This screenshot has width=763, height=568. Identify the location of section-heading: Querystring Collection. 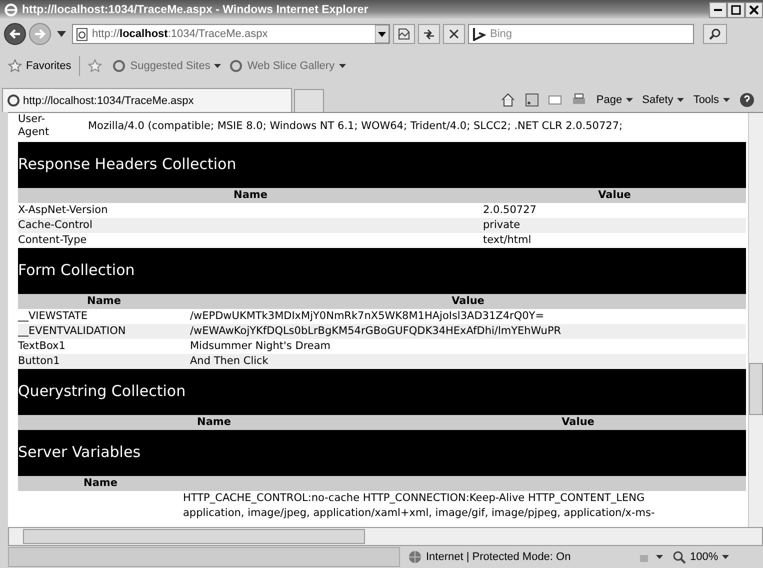
(382, 392).